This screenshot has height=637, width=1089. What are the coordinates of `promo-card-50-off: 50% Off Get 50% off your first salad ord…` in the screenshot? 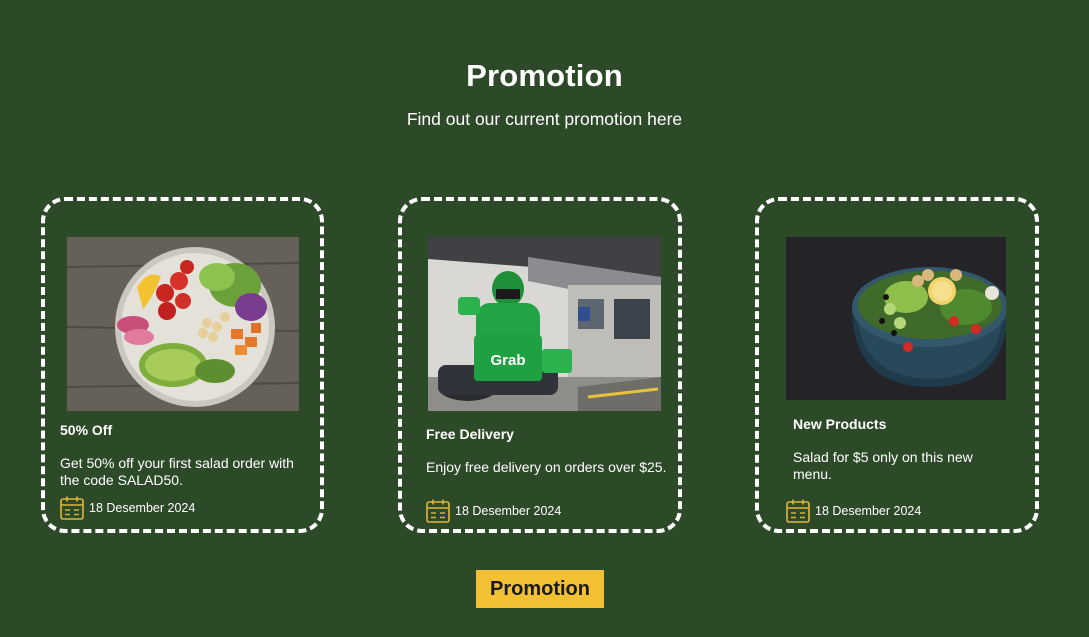 It's located at (182, 365).